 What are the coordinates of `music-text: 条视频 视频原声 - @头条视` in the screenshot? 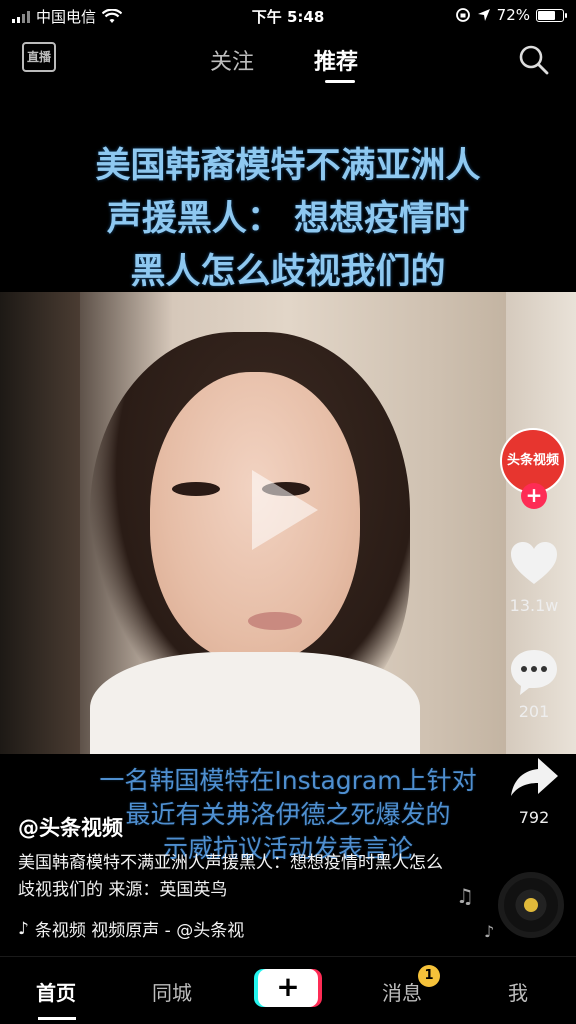 It's located at (139, 931).